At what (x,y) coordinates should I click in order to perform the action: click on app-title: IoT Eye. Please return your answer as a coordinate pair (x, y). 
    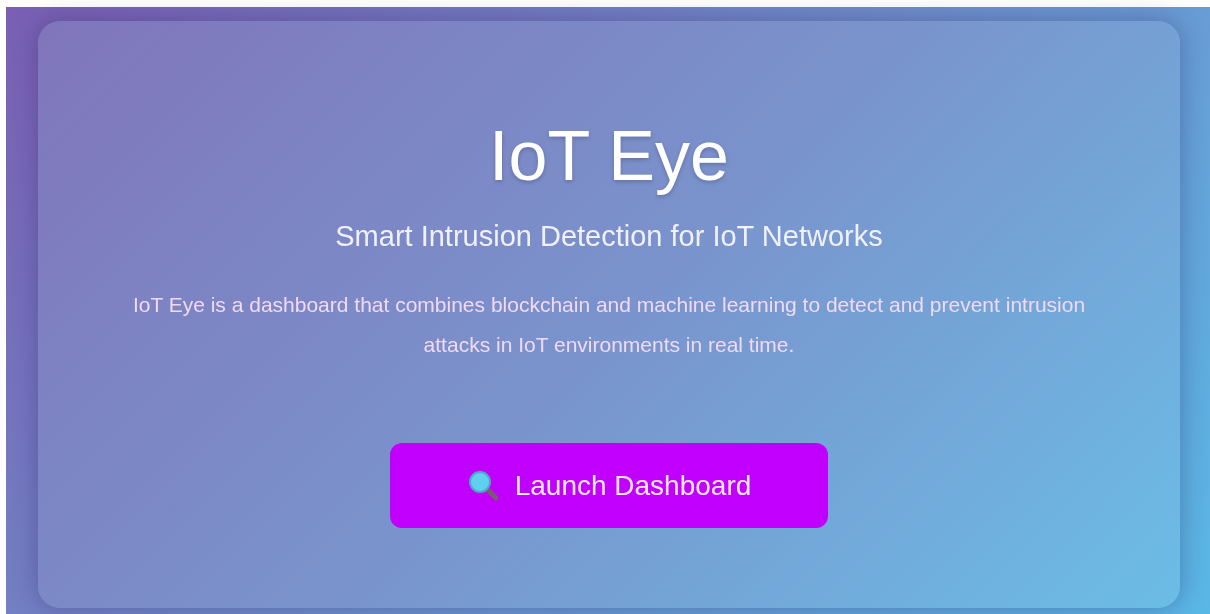
    Looking at the image, I should click on (609, 156).